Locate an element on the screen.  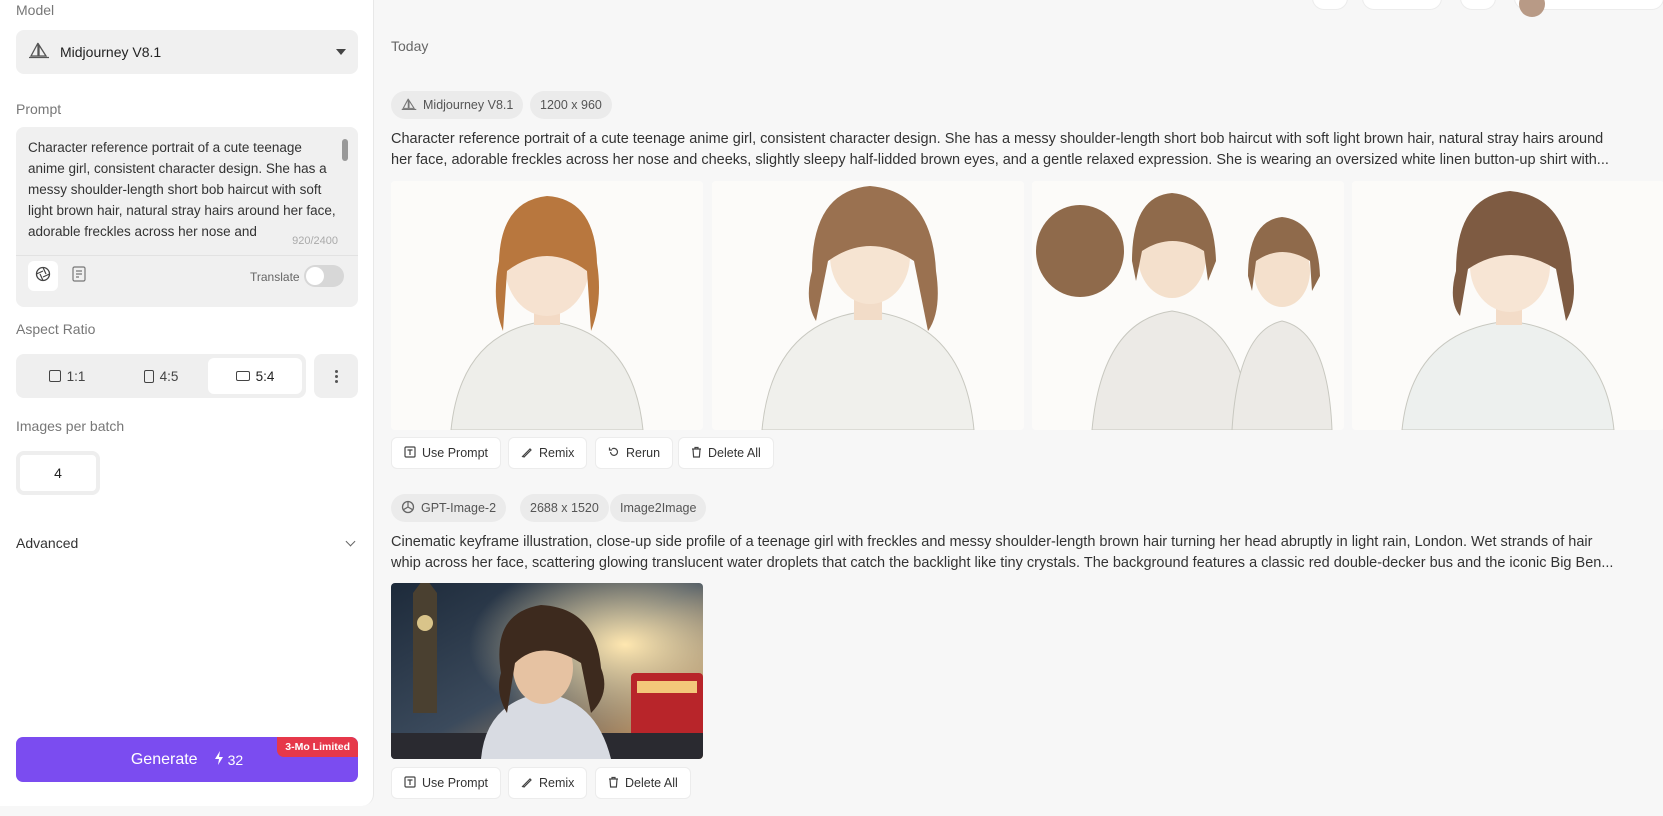
ratio-option-5-4: 5:4 is located at coordinates (255, 376).